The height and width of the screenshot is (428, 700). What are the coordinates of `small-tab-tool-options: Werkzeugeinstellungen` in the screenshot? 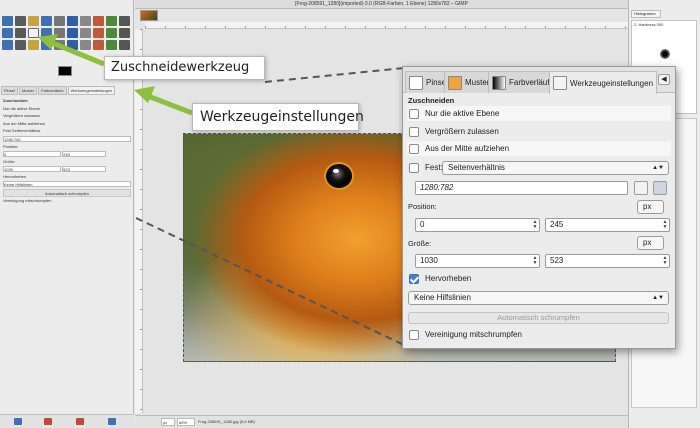 It's located at (91, 90).